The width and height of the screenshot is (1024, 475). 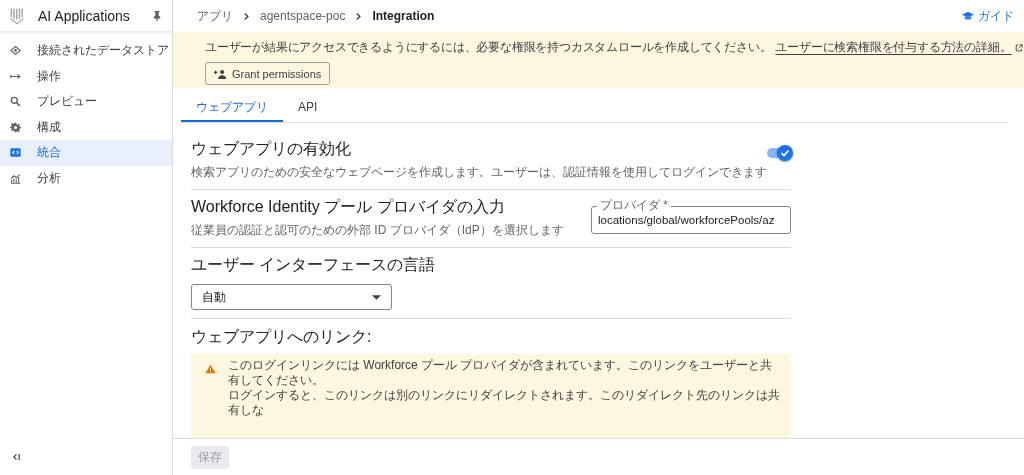 What do you see at coordinates (291, 297) in the screenshot?
I see `language-dropdown: 自動` at bounding box center [291, 297].